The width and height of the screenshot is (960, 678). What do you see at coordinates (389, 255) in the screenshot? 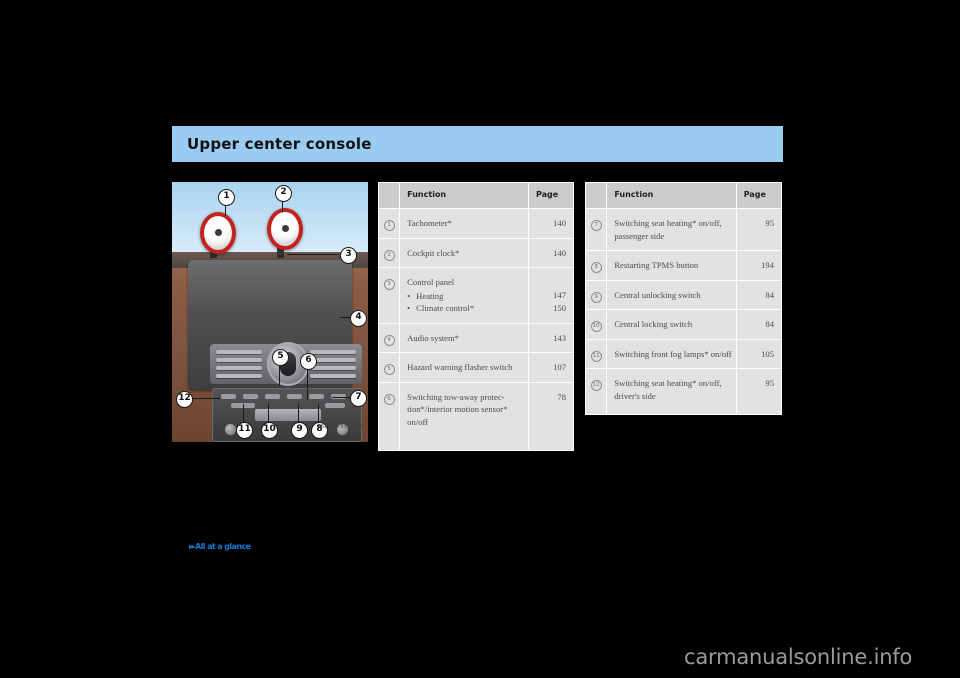
I see `circled-number: 2` at bounding box center [389, 255].